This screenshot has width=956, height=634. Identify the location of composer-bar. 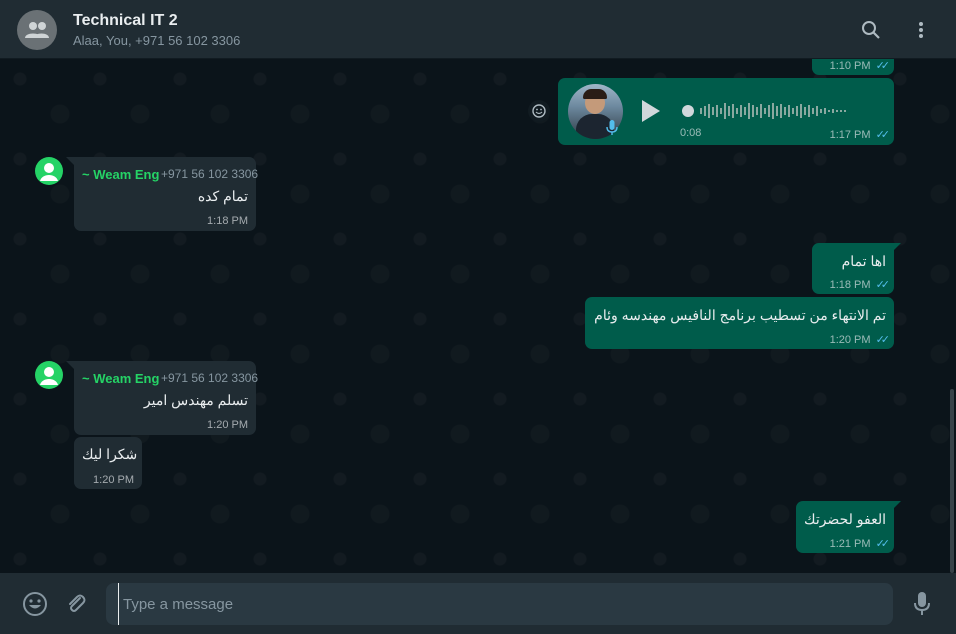
(478, 603).